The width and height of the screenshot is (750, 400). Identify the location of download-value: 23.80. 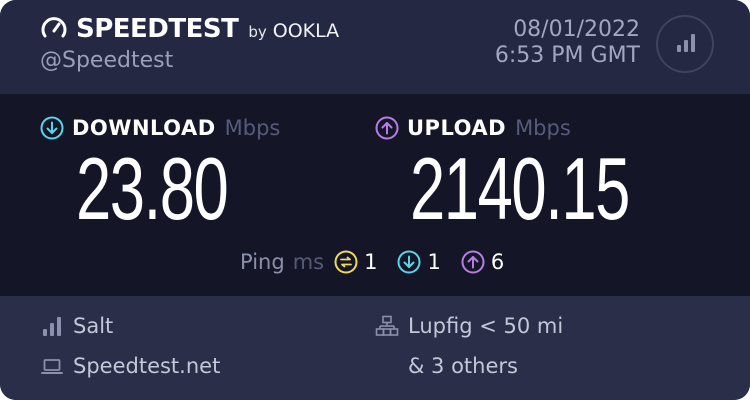
(152, 188).